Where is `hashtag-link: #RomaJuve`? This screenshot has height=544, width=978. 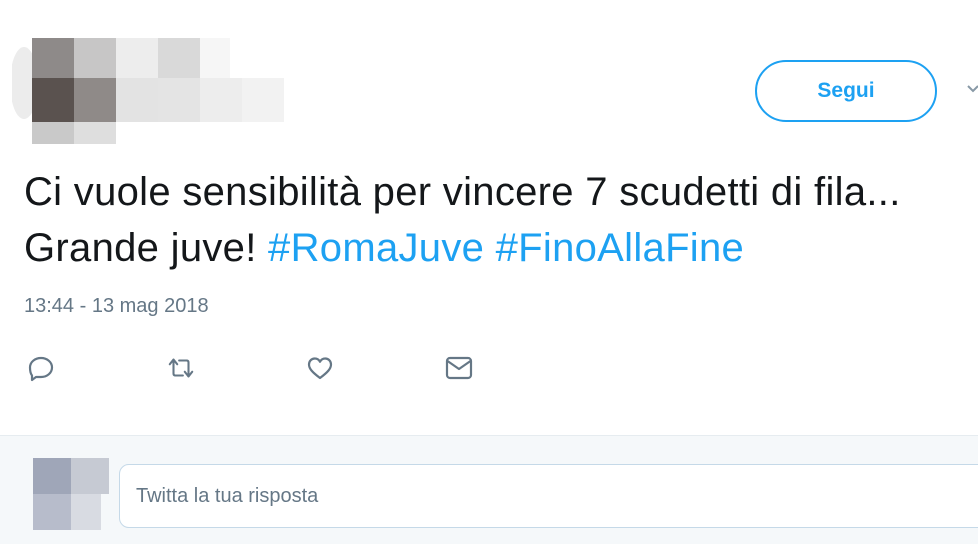
hashtag-link: #RomaJuve is located at coordinates (376, 248).